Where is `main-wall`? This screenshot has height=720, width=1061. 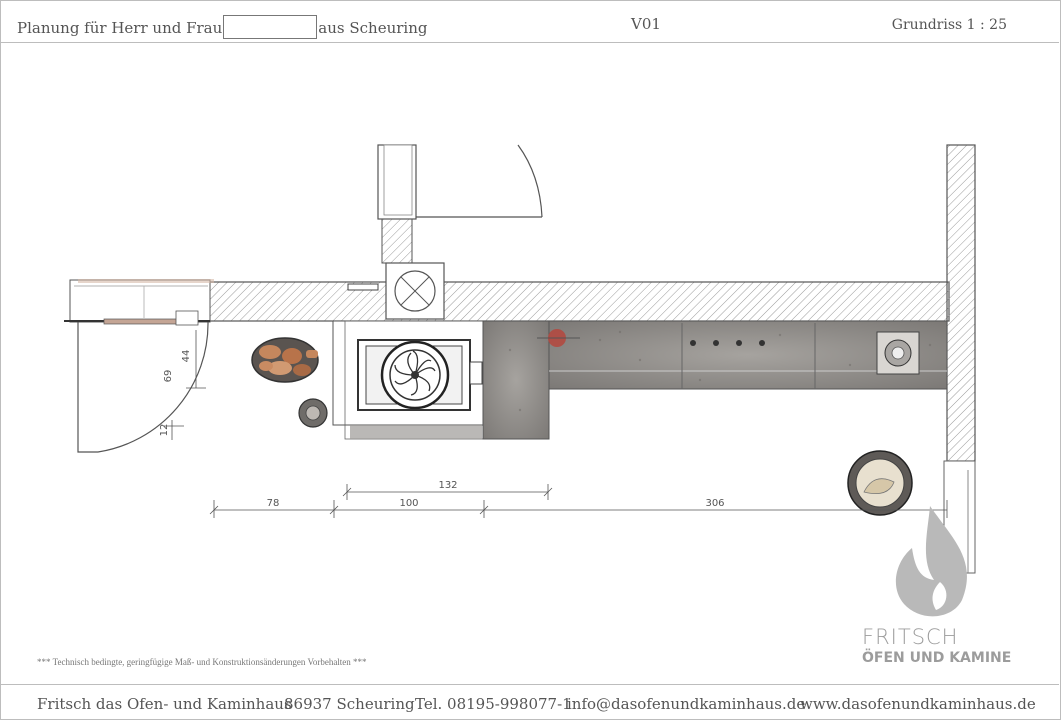
main-wall is located at coordinates (579, 301).